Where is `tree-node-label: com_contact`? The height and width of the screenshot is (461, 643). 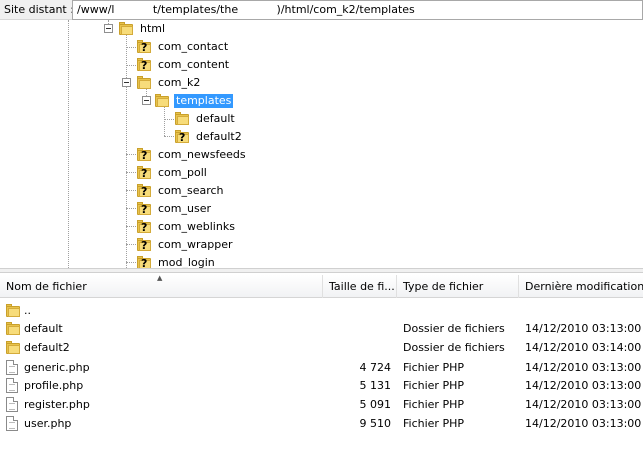
tree-node-label: com_contact is located at coordinates (193, 46).